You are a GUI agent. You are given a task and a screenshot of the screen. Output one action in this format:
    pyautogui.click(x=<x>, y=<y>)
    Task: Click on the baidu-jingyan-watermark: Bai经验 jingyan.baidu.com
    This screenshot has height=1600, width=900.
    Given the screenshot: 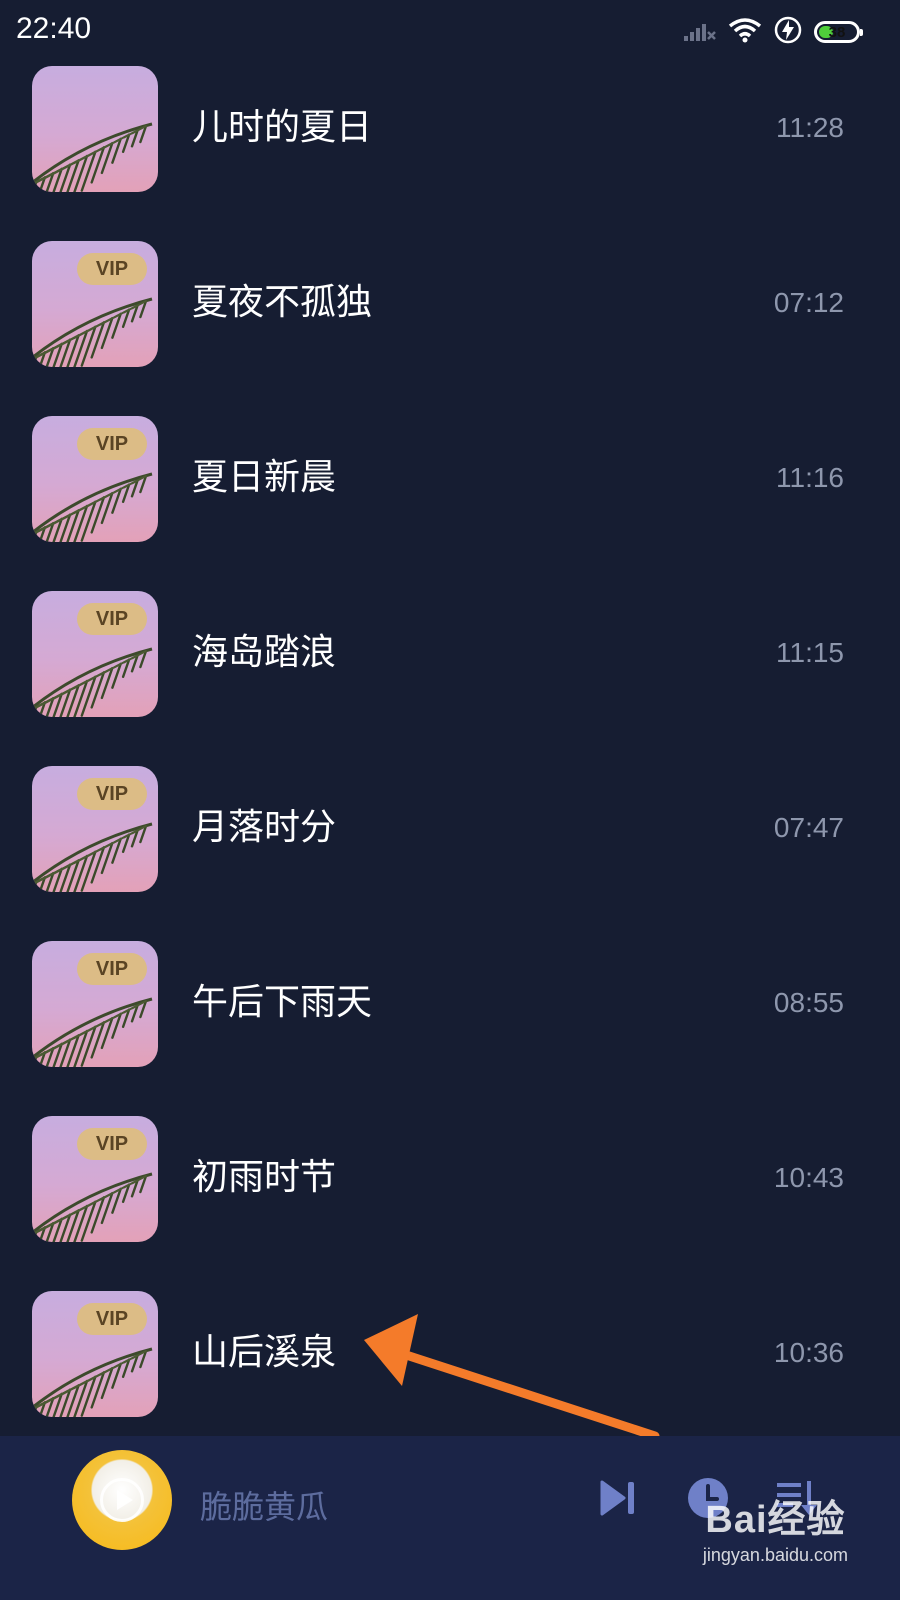 What is the action you would take?
    pyautogui.click(x=775, y=1527)
    